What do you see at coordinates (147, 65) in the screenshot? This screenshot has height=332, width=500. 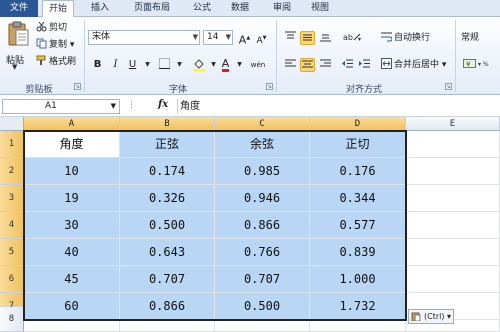 I see `underline-dropdown-icon: ▼` at bounding box center [147, 65].